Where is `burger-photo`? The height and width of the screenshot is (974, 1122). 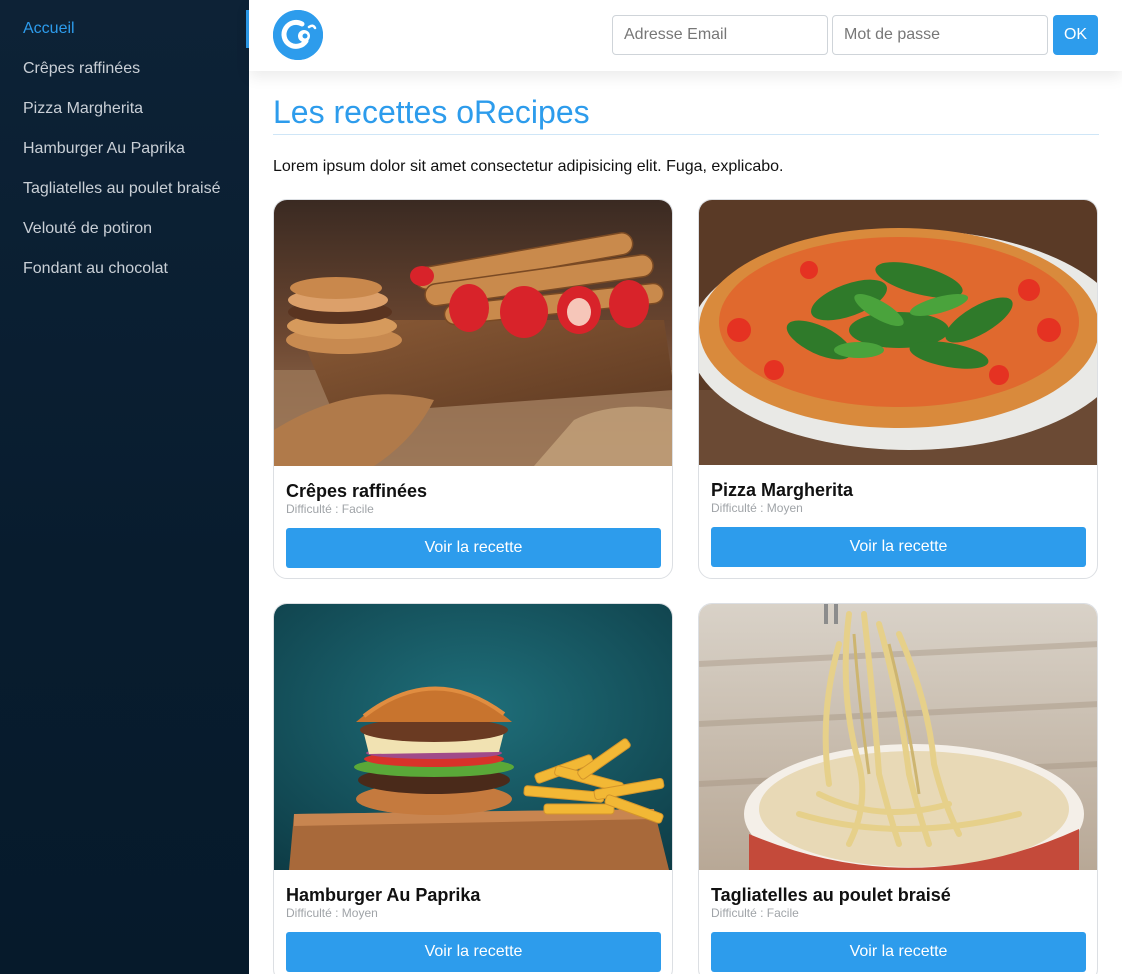
burger-photo is located at coordinates (473, 737).